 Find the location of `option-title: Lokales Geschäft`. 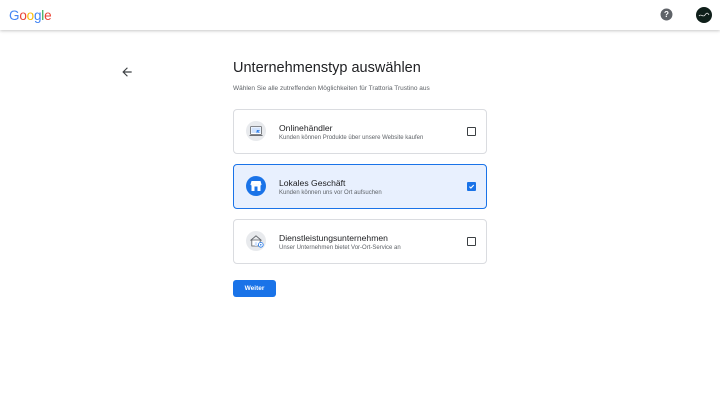

option-title: Lokales Geschäft is located at coordinates (312, 183).